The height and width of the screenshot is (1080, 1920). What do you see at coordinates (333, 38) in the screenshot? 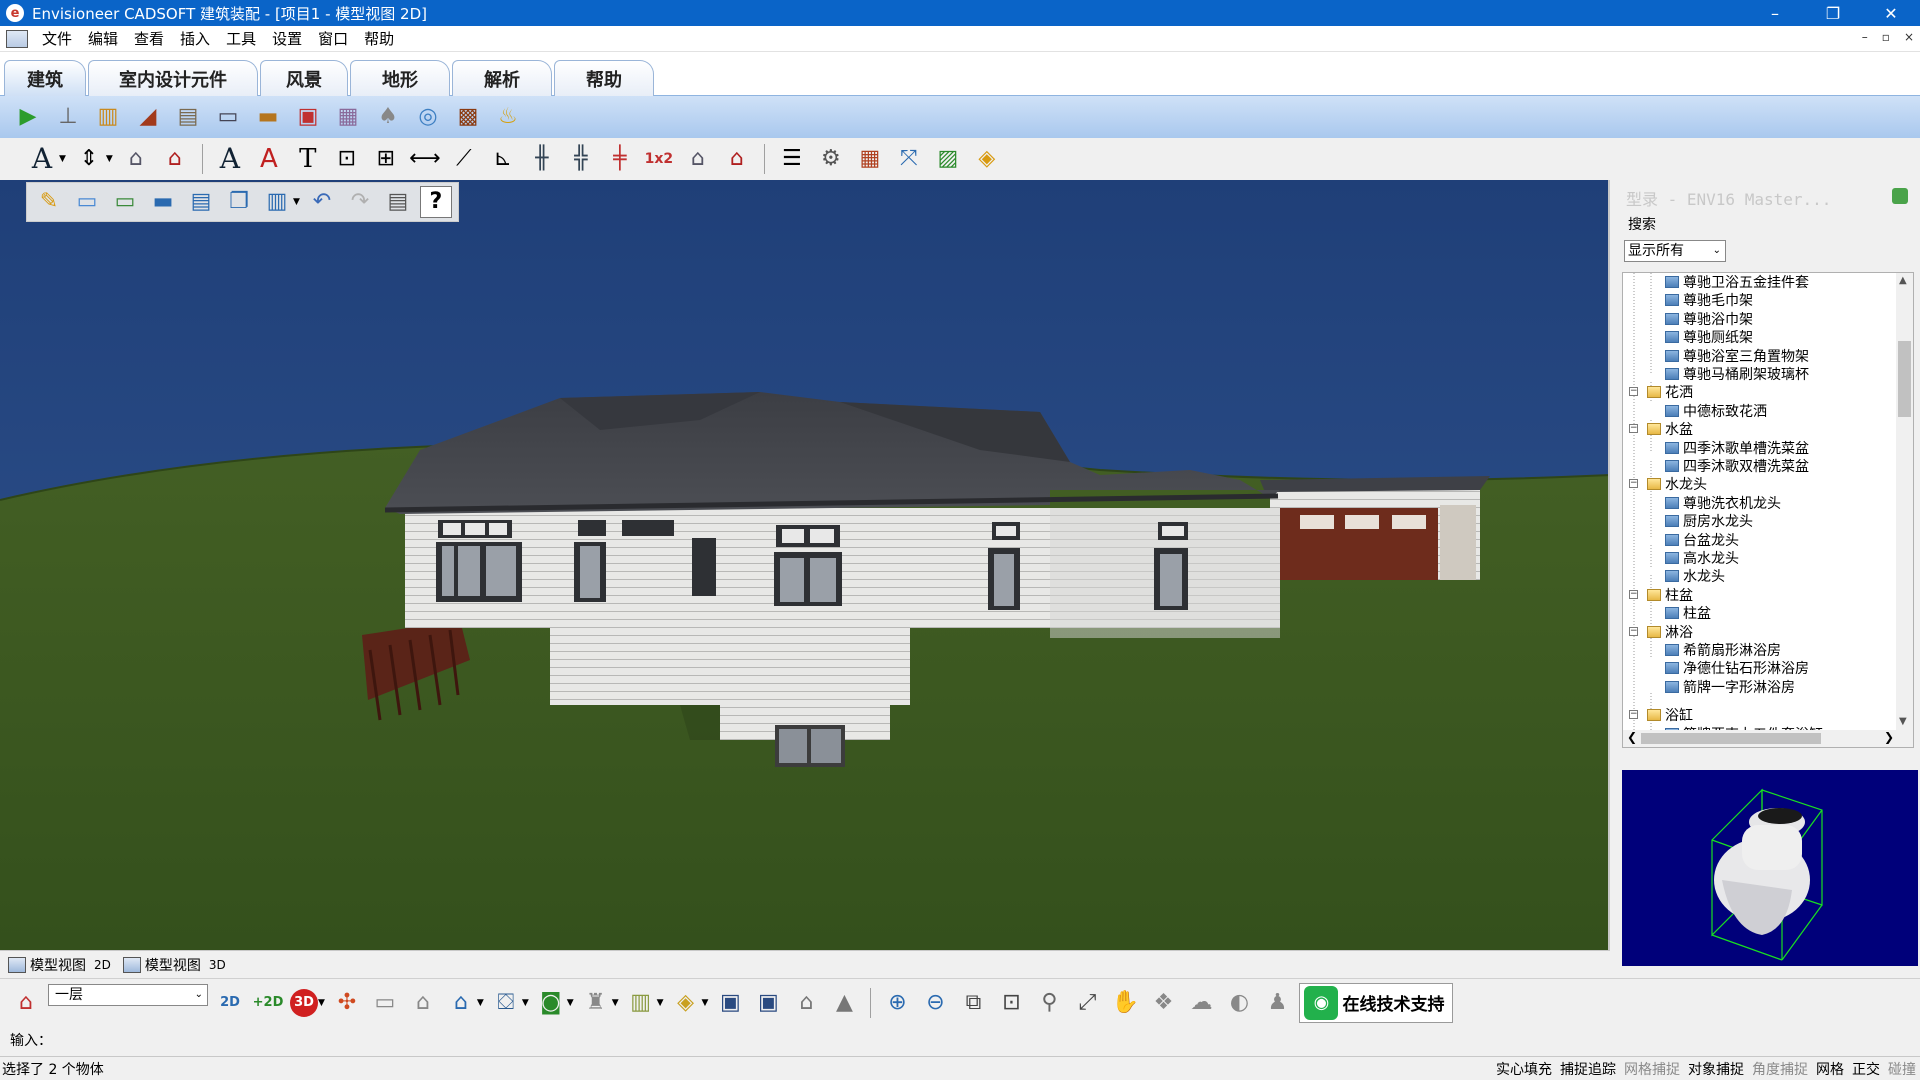
I see `menu-window: 窗口` at bounding box center [333, 38].